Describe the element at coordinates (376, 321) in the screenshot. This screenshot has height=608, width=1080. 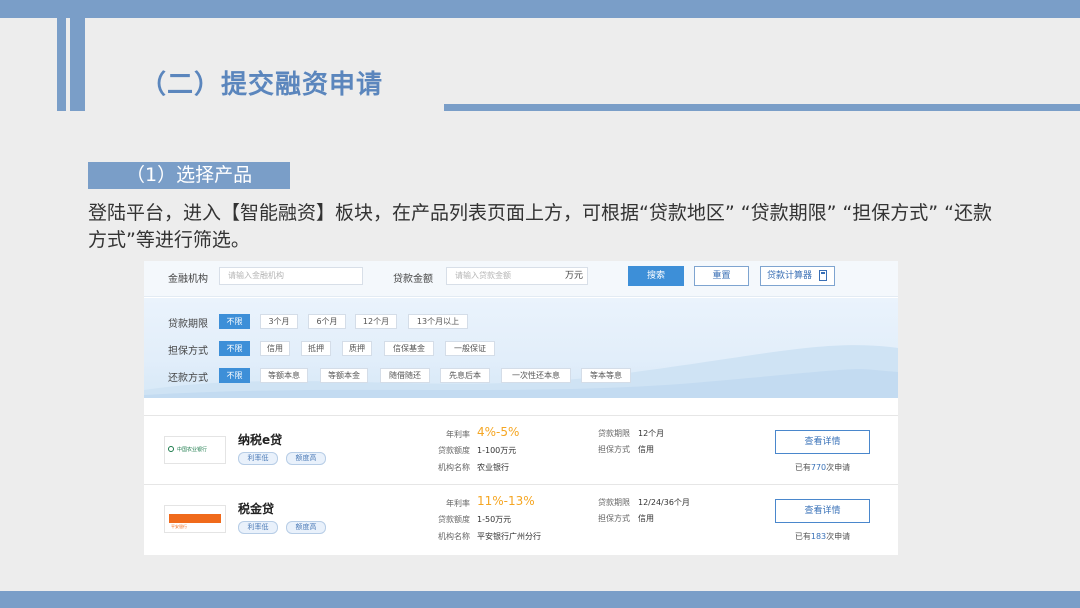
I see `term-option: 12个月` at that location.